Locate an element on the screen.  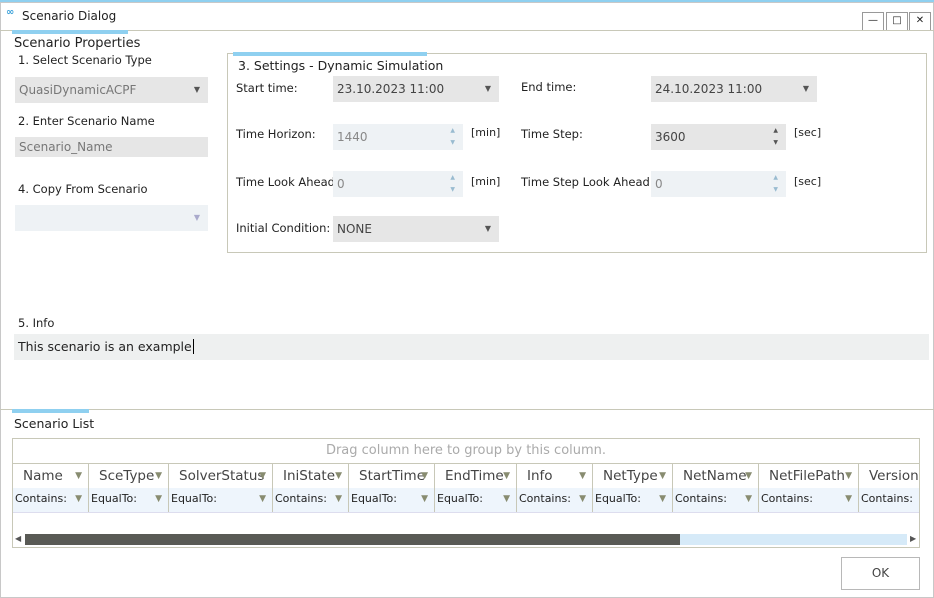
step-lookahead-spinner: 0 ▲ ▼ is located at coordinates (718, 184).